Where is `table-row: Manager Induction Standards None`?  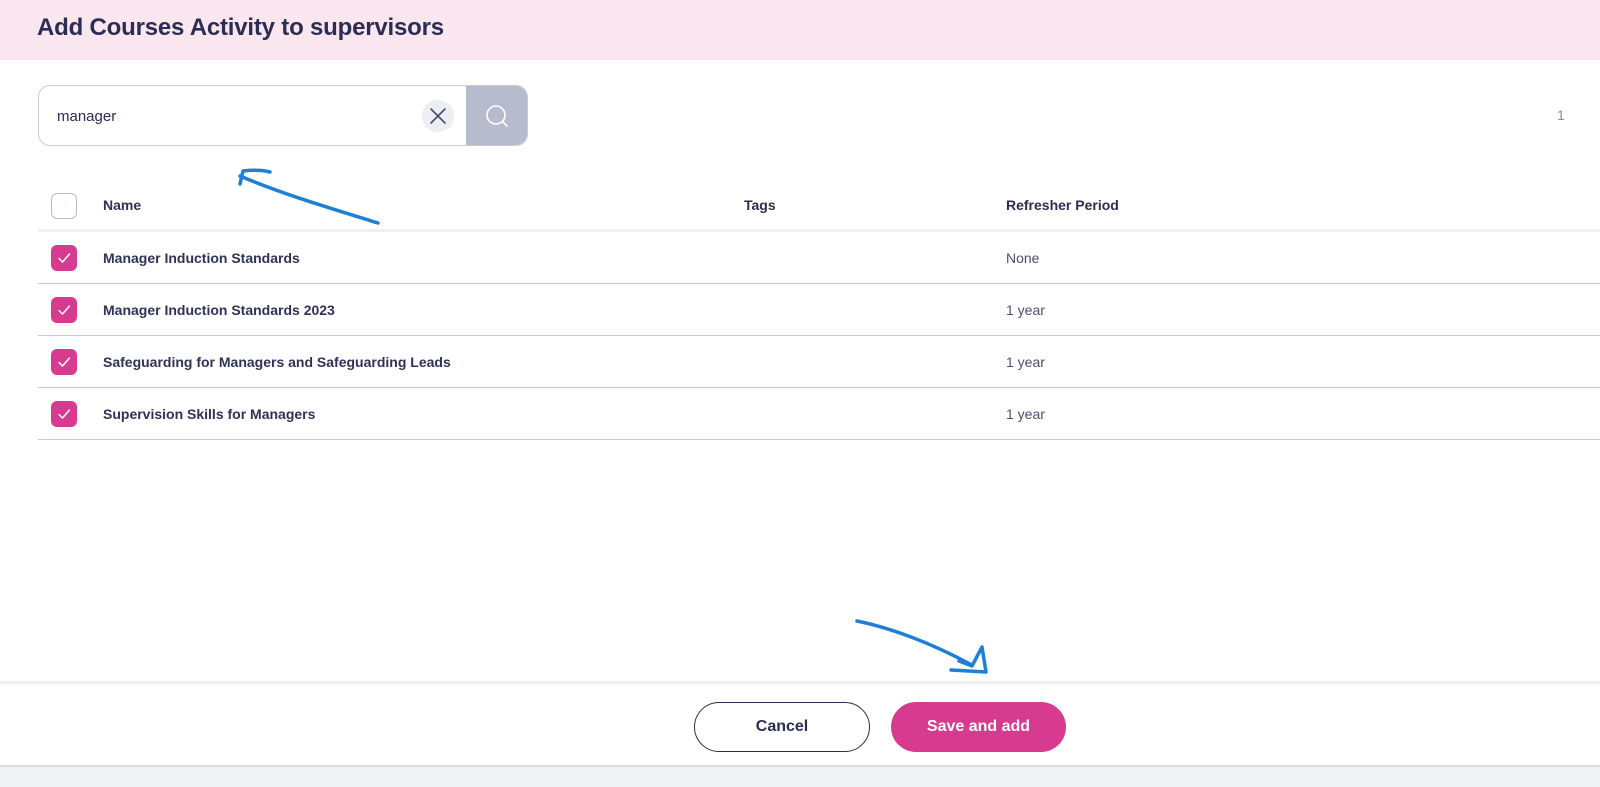 table-row: Manager Induction Standards None is located at coordinates (819, 258).